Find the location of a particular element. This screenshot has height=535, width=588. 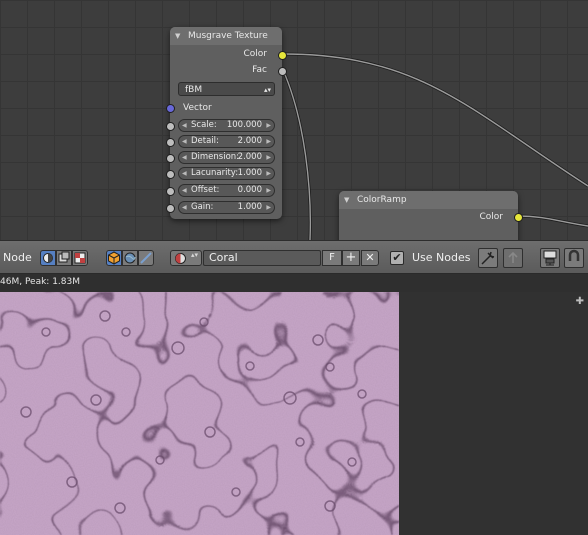

memory-stats: 46M, Peak: 1.83M is located at coordinates (40, 282).